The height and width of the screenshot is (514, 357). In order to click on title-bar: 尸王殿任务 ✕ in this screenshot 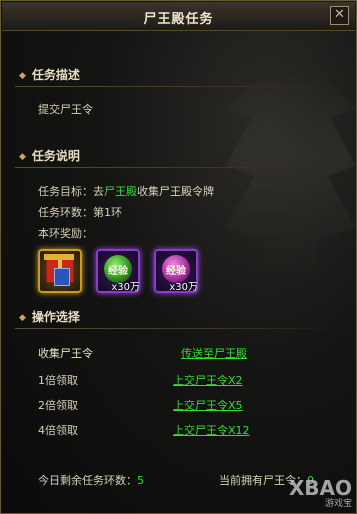, I will do `click(178, 16)`.